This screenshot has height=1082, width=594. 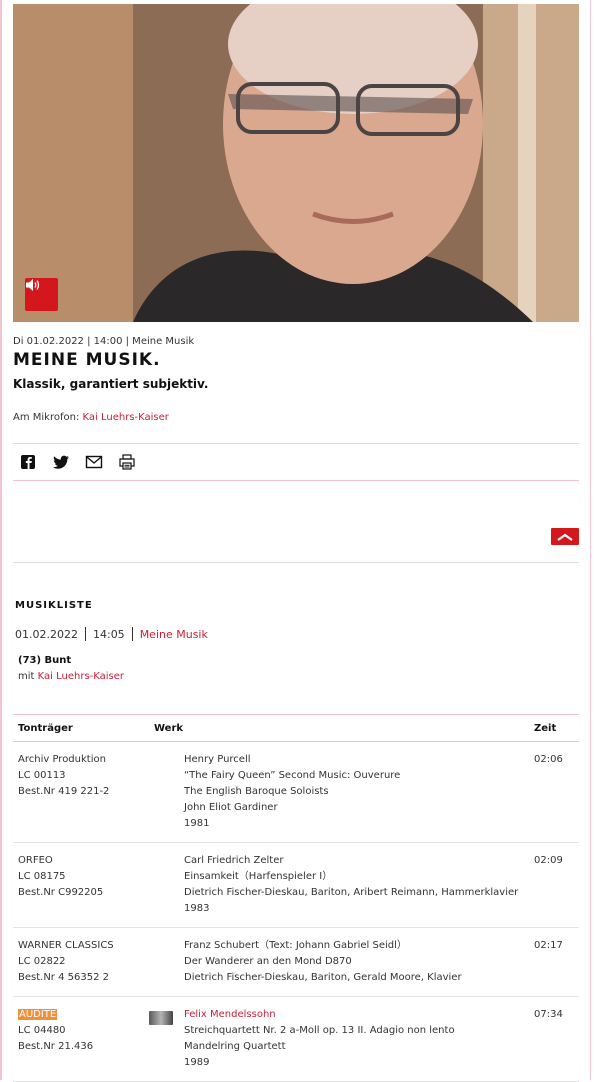 What do you see at coordinates (339, 728) in the screenshot?
I see `column-header-werk: Werk` at bounding box center [339, 728].